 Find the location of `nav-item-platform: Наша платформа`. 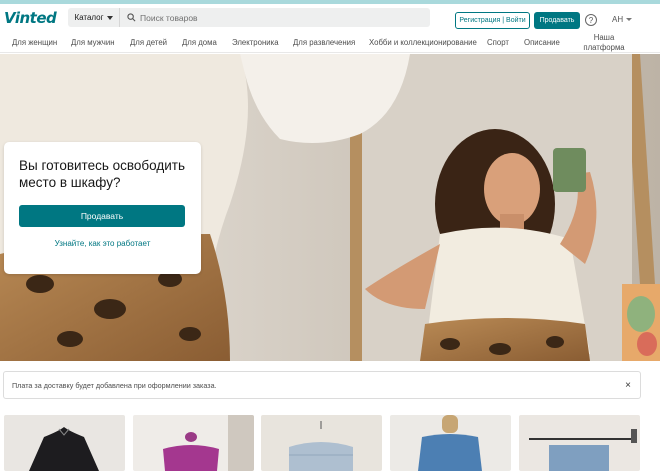

nav-item-platform: Наша платформа is located at coordinates (604, 43).